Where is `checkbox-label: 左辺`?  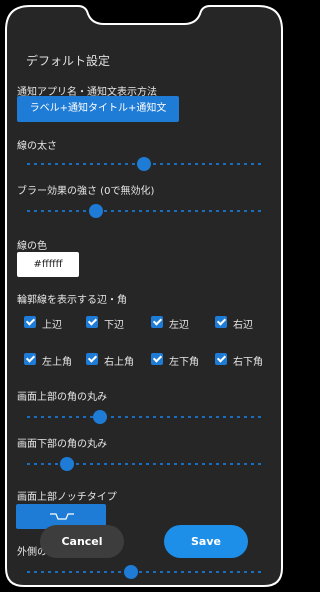 checkbox-label: 左辺 is located at coordinates (179, 325).